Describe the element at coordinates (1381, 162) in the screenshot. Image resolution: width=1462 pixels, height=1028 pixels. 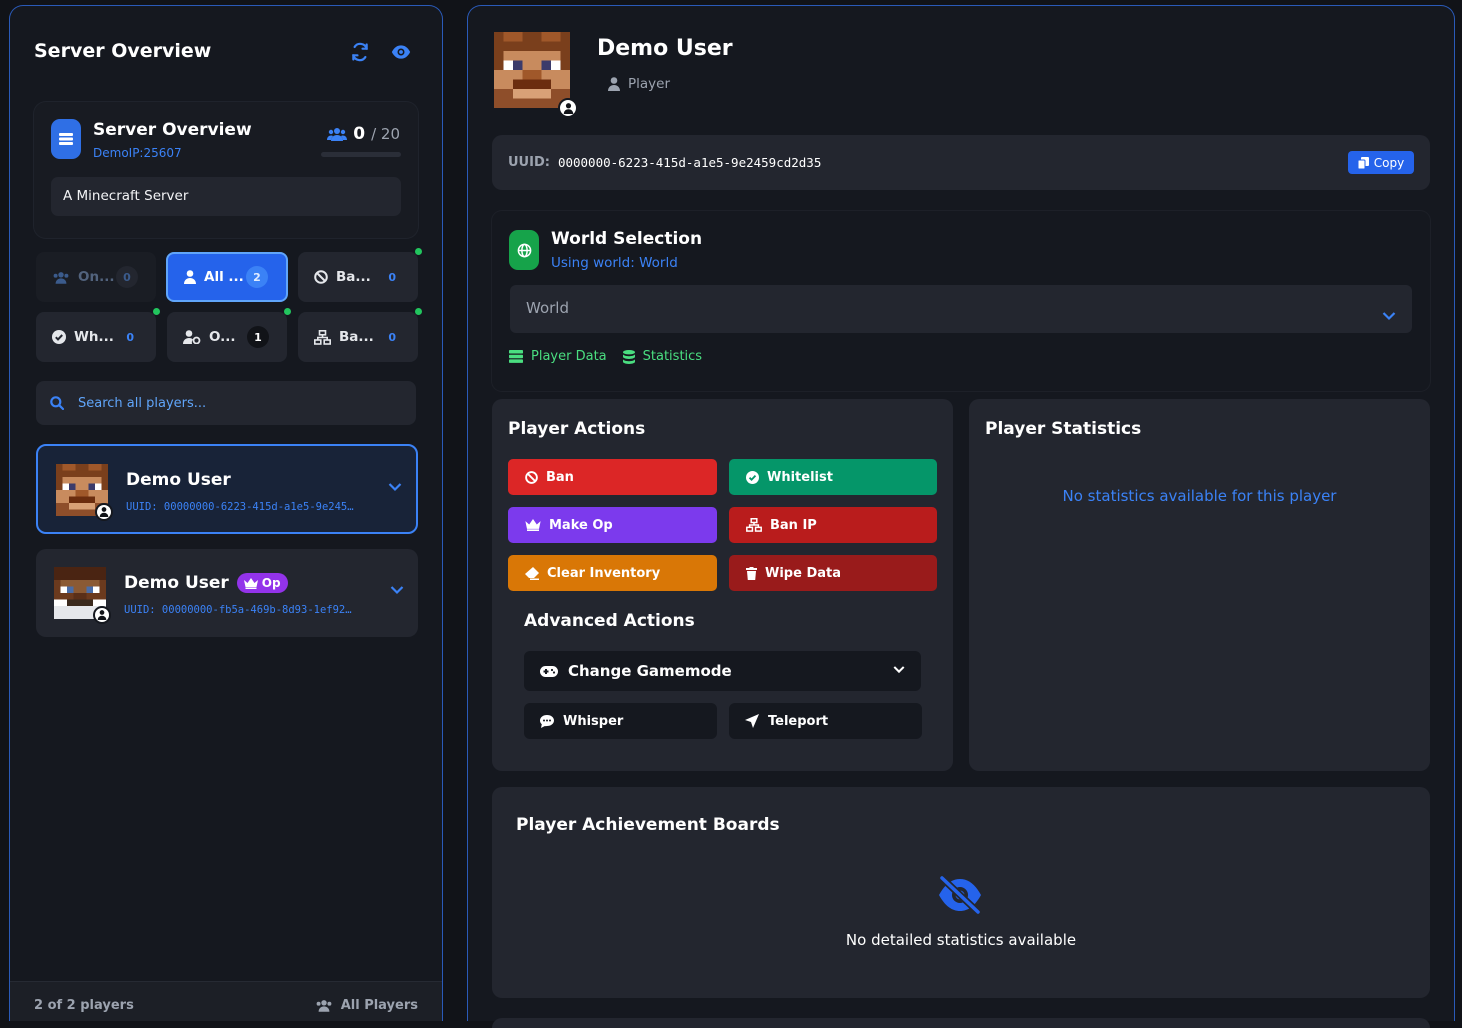
I see `copy-button: Copy` at that location.